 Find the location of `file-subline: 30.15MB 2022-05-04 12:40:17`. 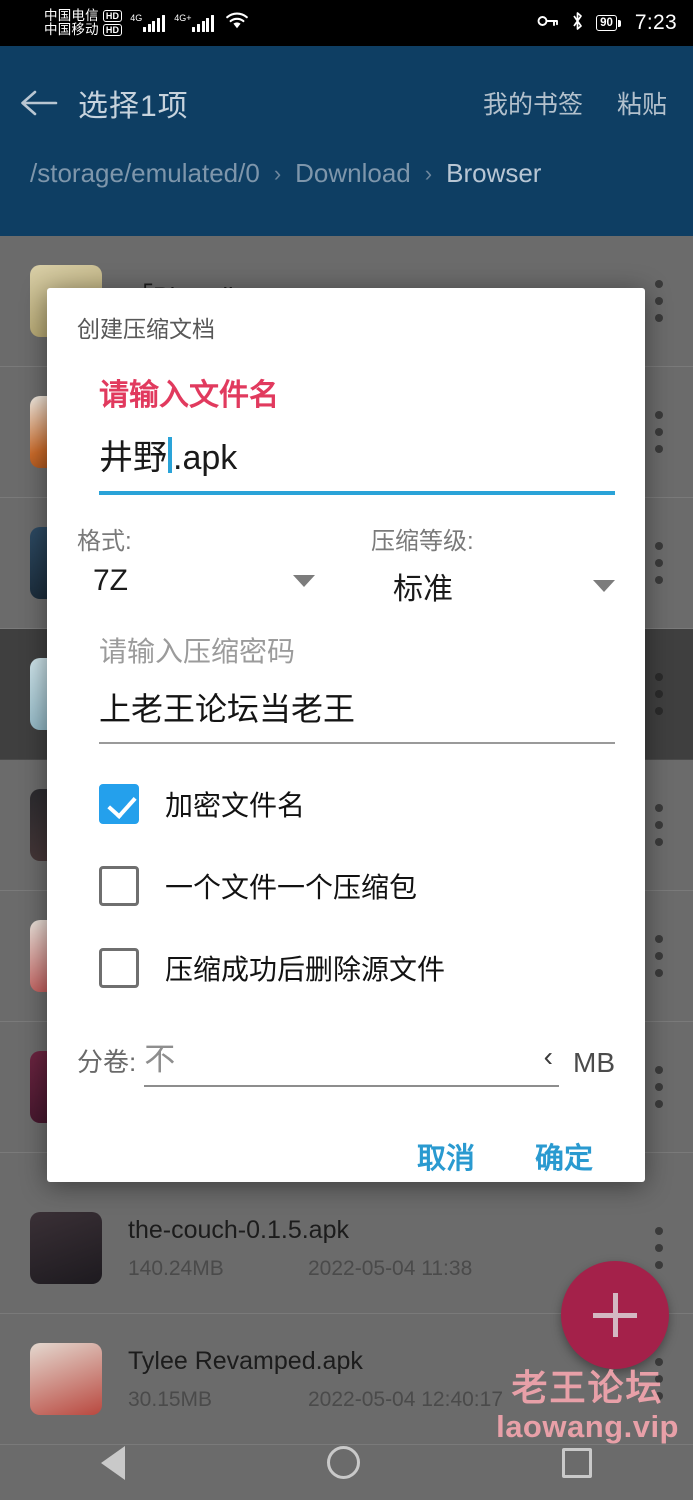

file-subline: 30.15MB 2022-05-04 12:40:17 is located at coordinates (379, 1400).